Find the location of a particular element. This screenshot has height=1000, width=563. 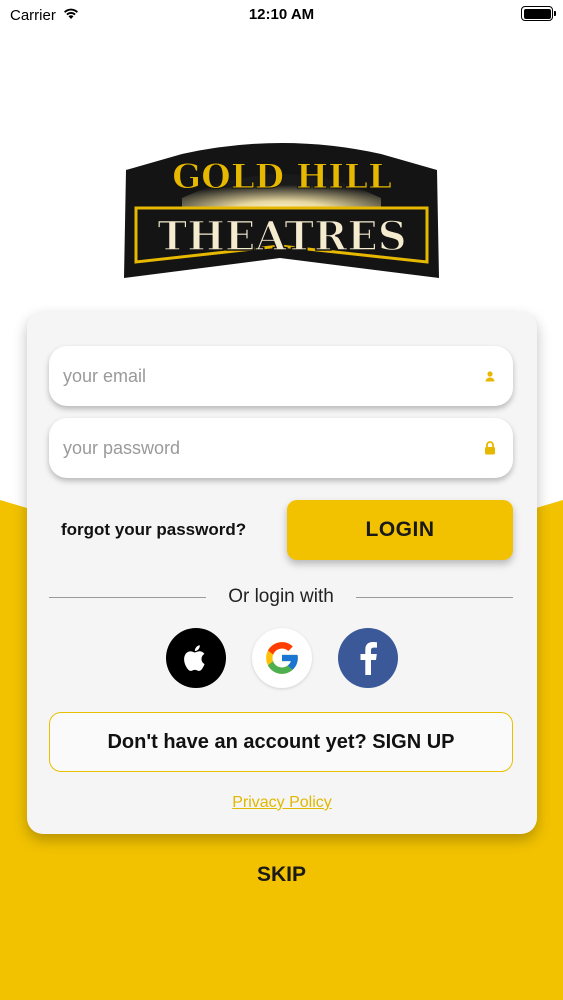

password-input is located at coordinates (272, 448).